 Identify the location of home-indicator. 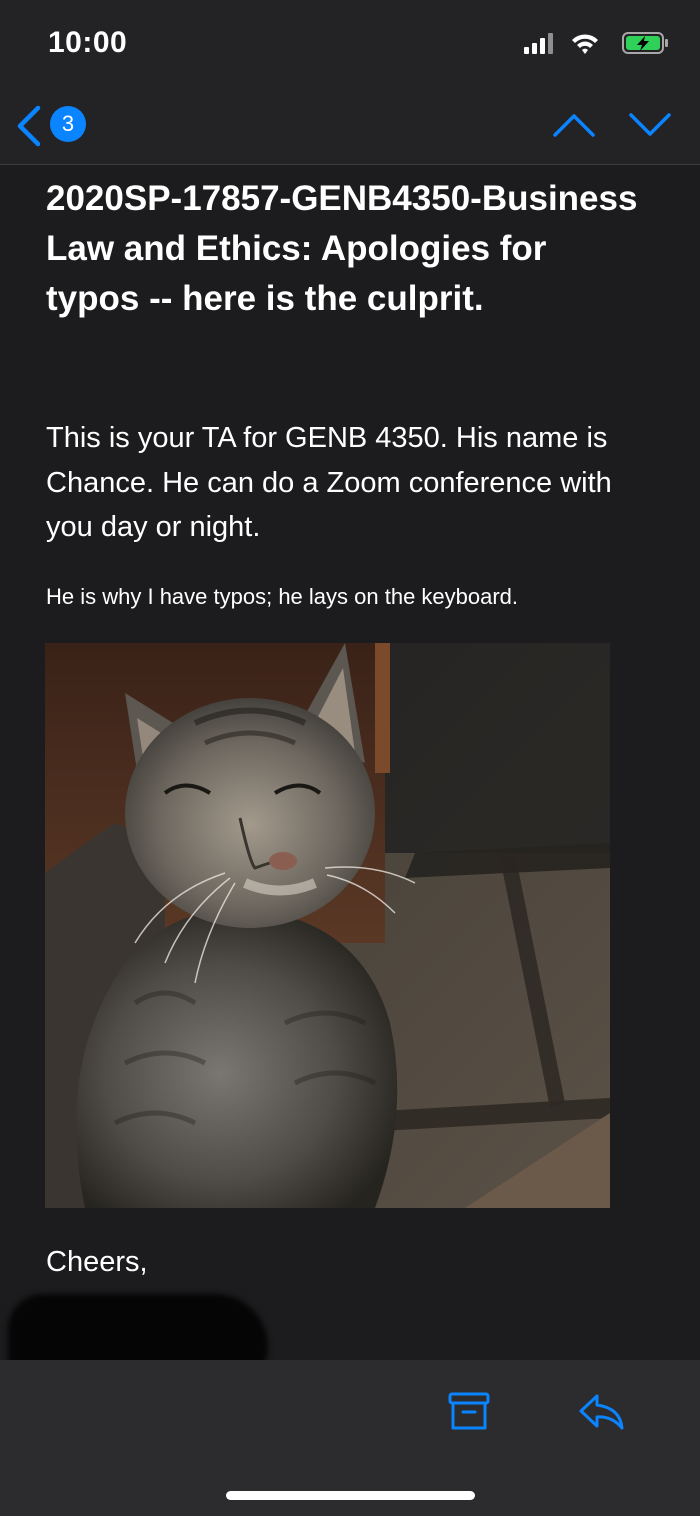
(350, 1495).